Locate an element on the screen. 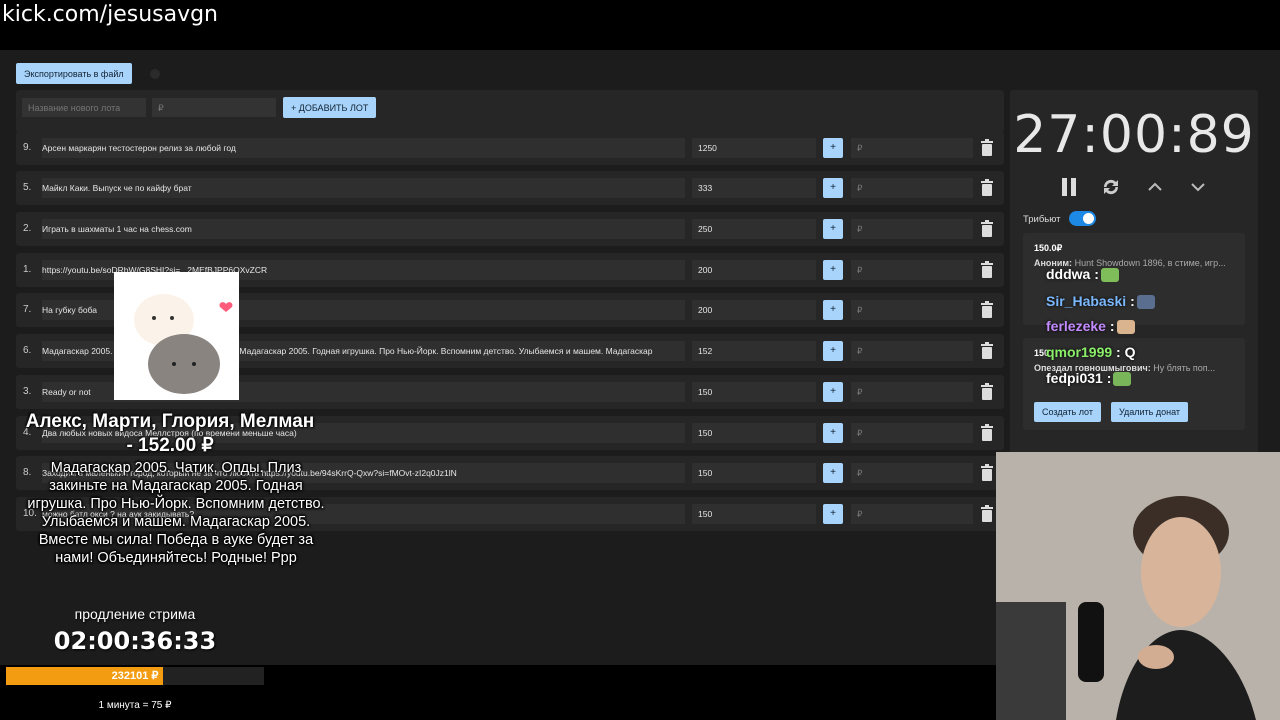  tribute-toggle is located at coordinates (1082, 218).